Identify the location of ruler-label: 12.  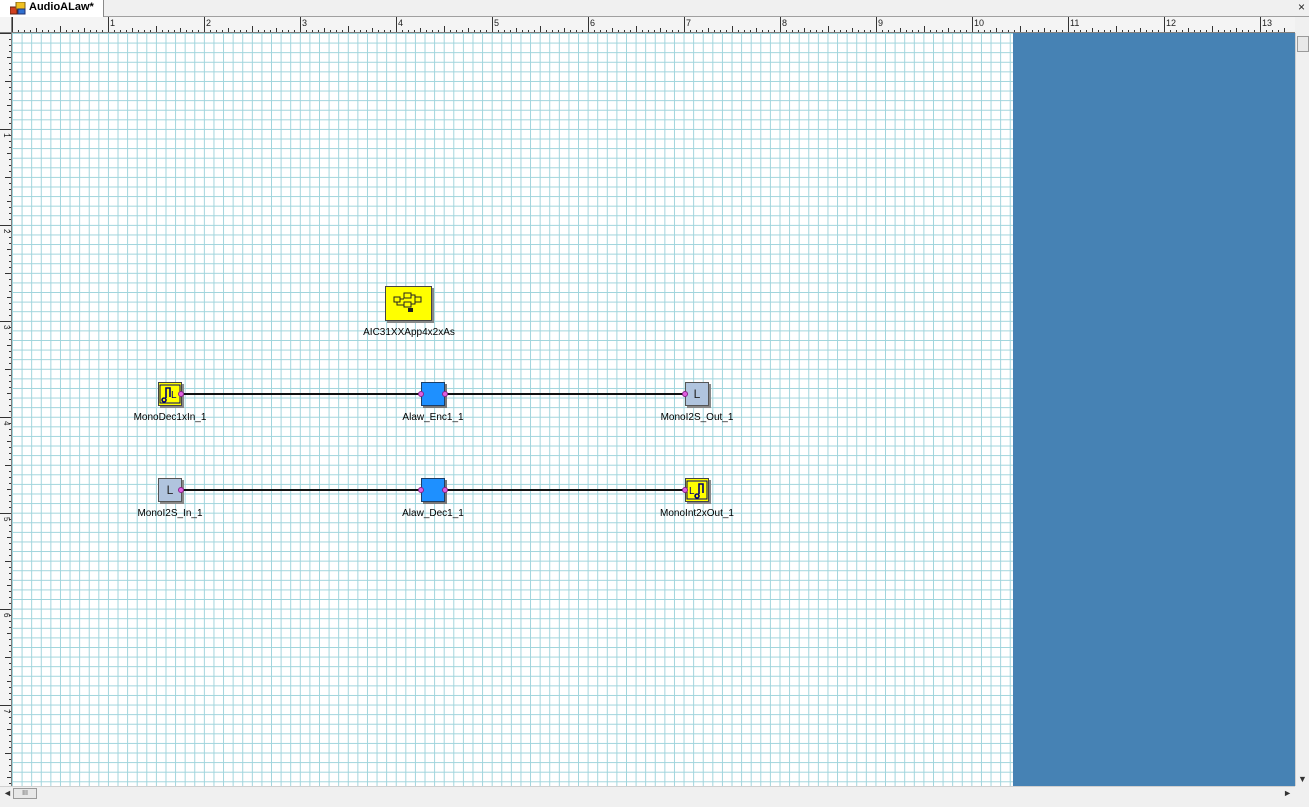
(1171, 23).